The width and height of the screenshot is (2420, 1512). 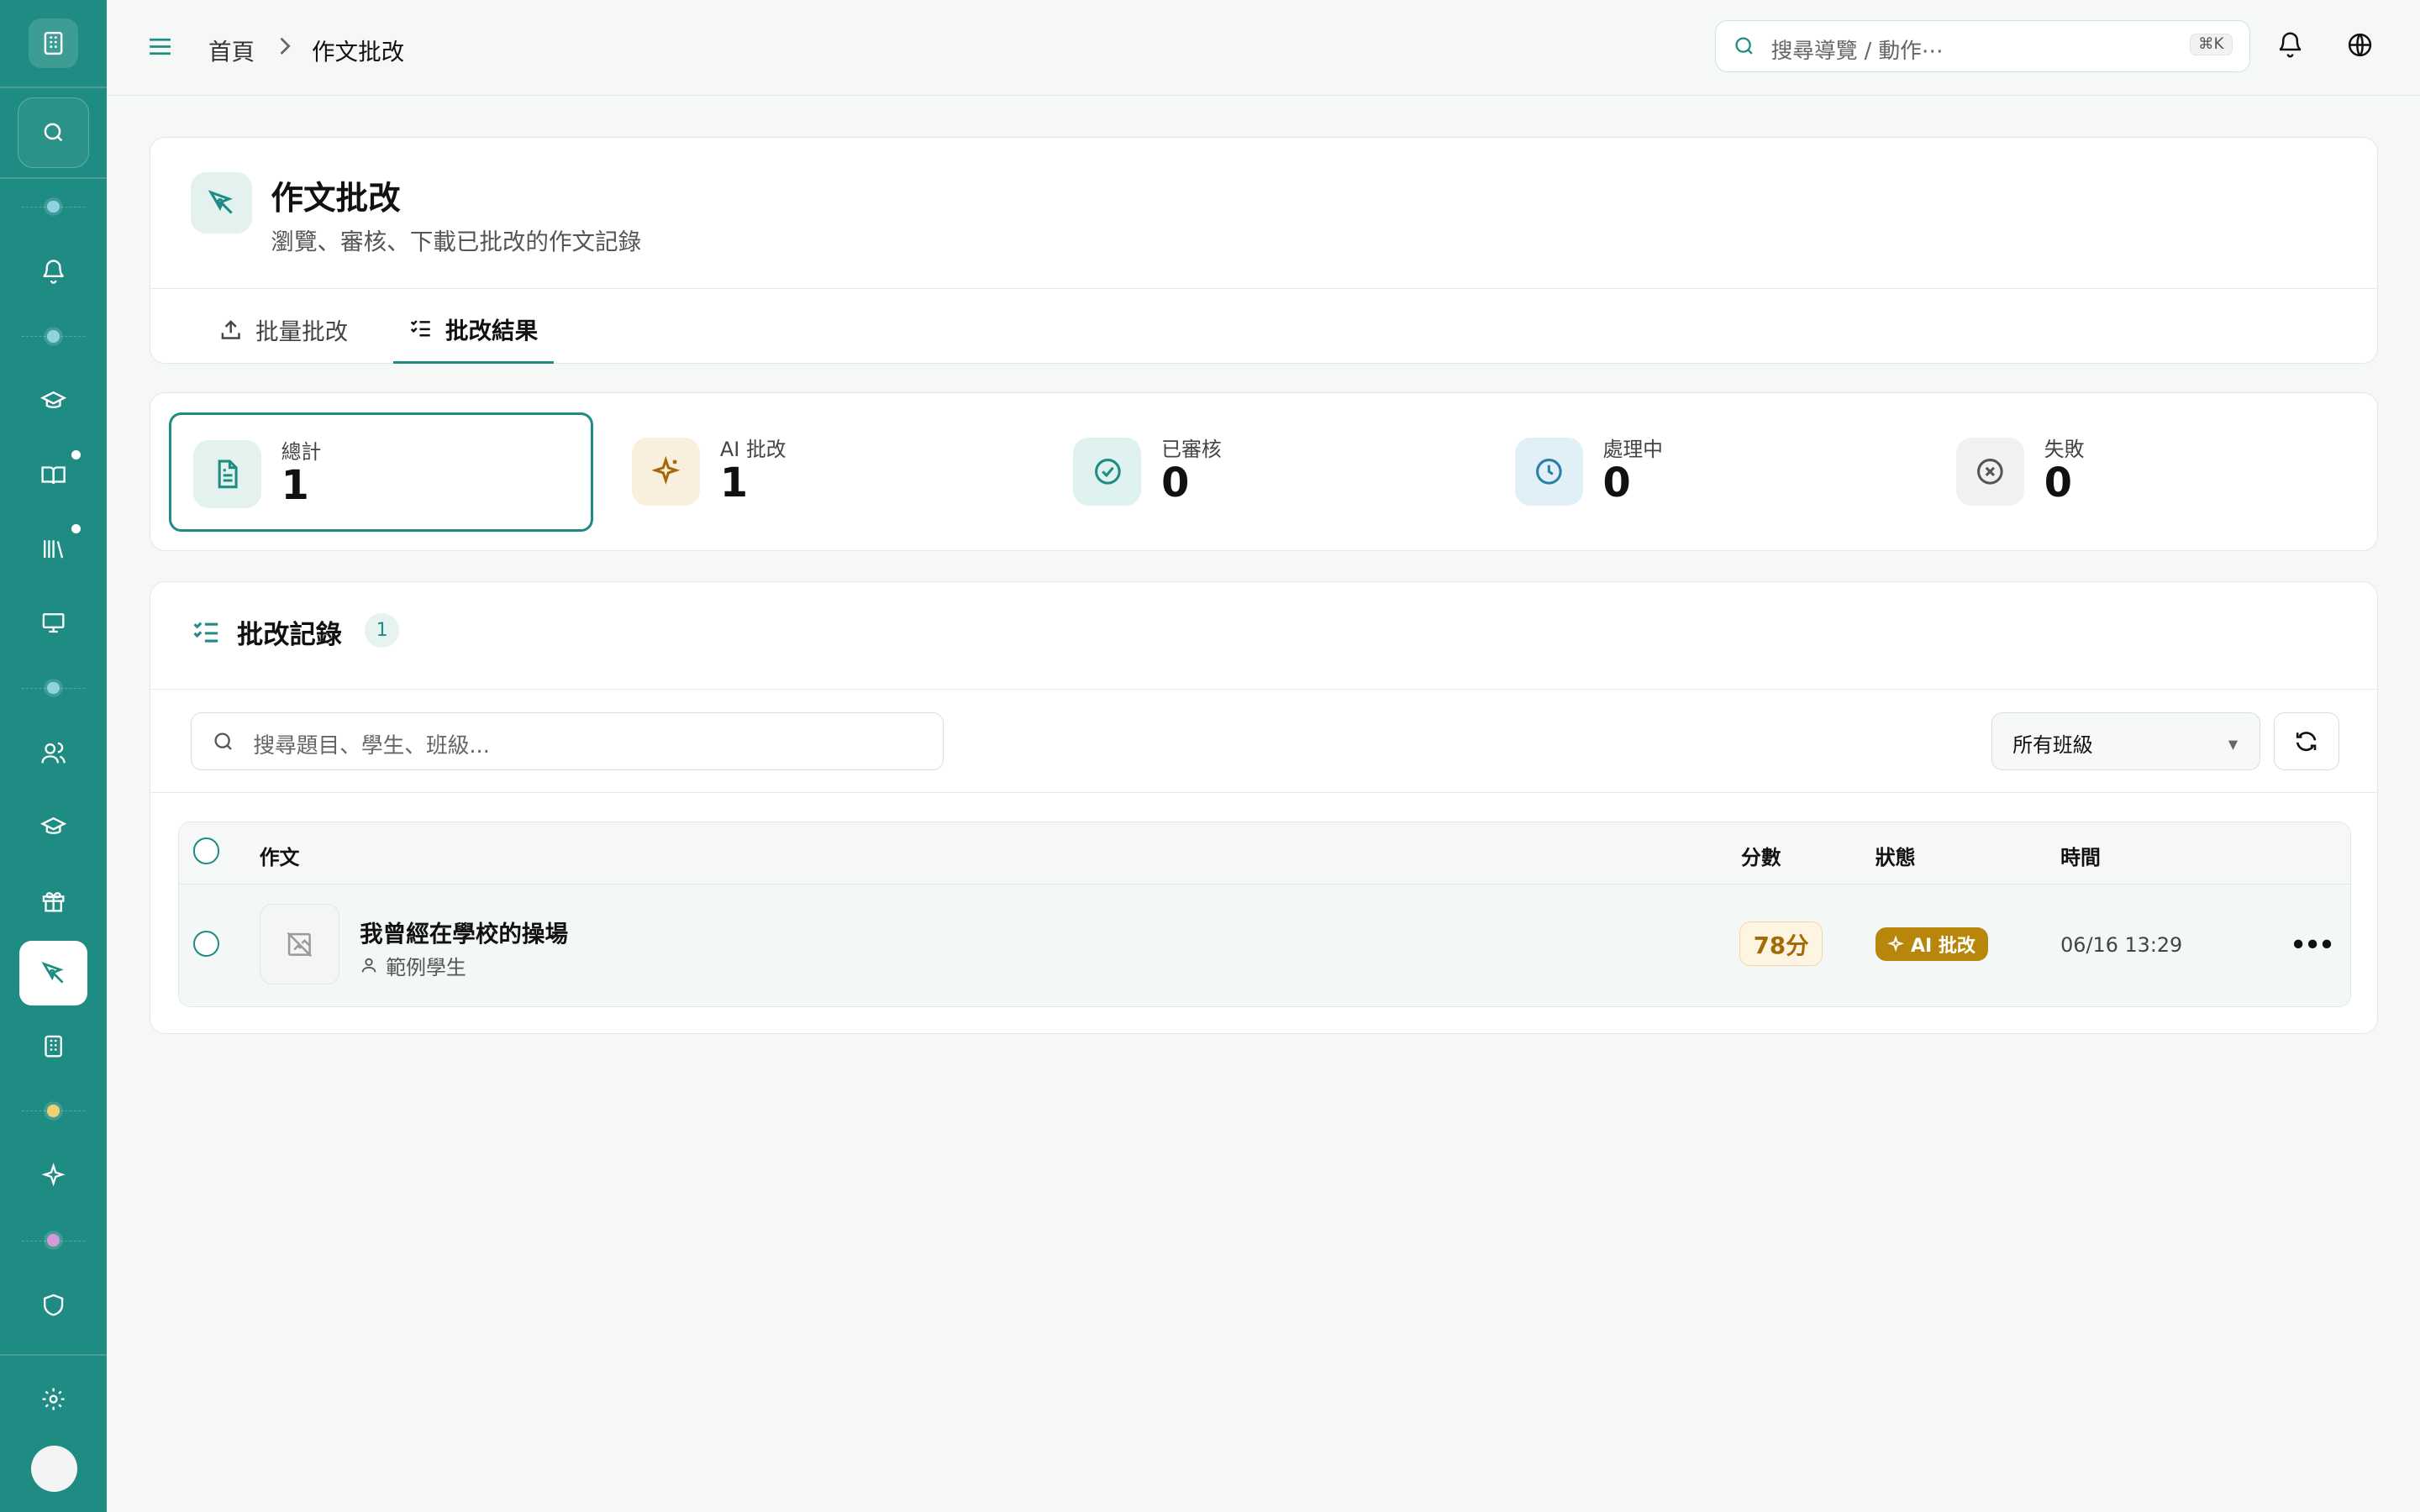 What do you see at coordinates (1990, 471) in the screenshot?
I see `x-circle-icon` at bounding box center [1990, 471].